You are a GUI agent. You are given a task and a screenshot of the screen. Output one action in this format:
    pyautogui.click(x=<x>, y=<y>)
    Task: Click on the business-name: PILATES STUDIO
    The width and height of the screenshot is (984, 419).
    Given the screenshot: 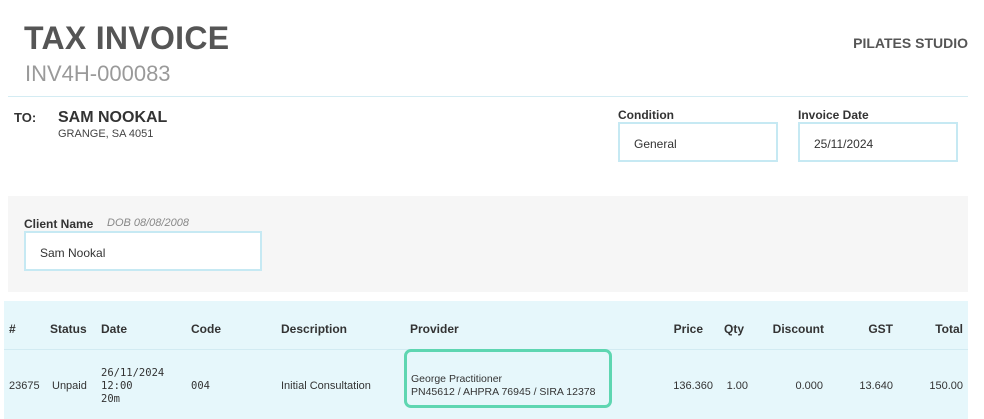 What is the action you would take?
    pyautogui.click(x=910, y=43)
    